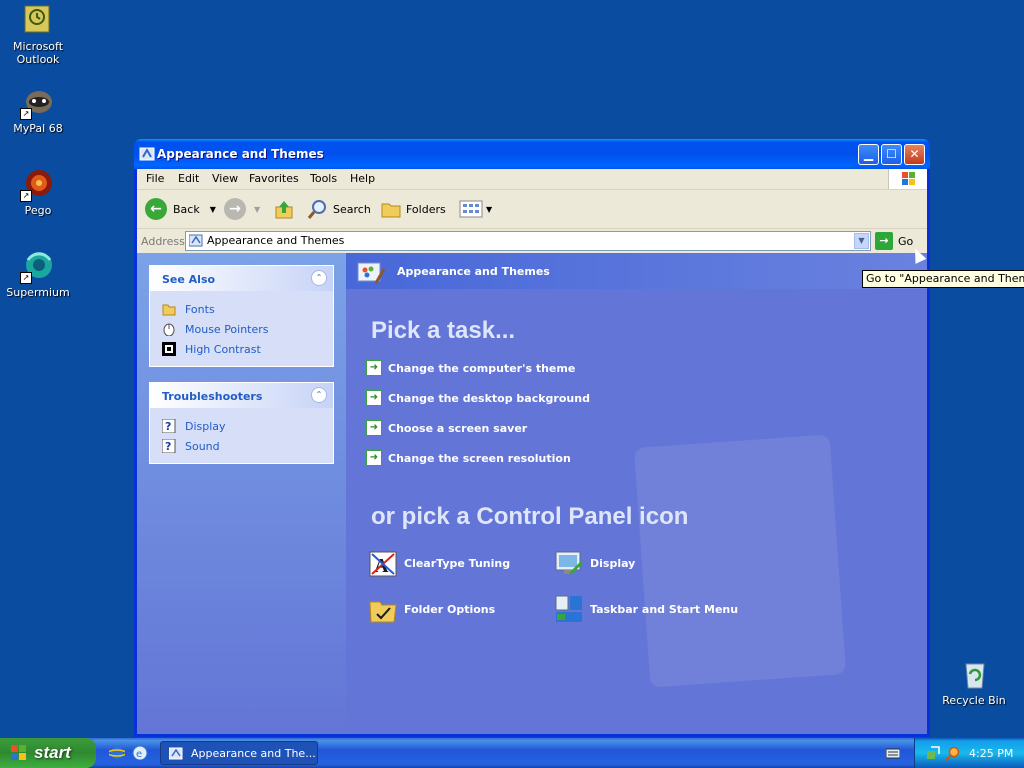  I want to click on troubleshooter-item-display: ? Display, so click(241, 426).